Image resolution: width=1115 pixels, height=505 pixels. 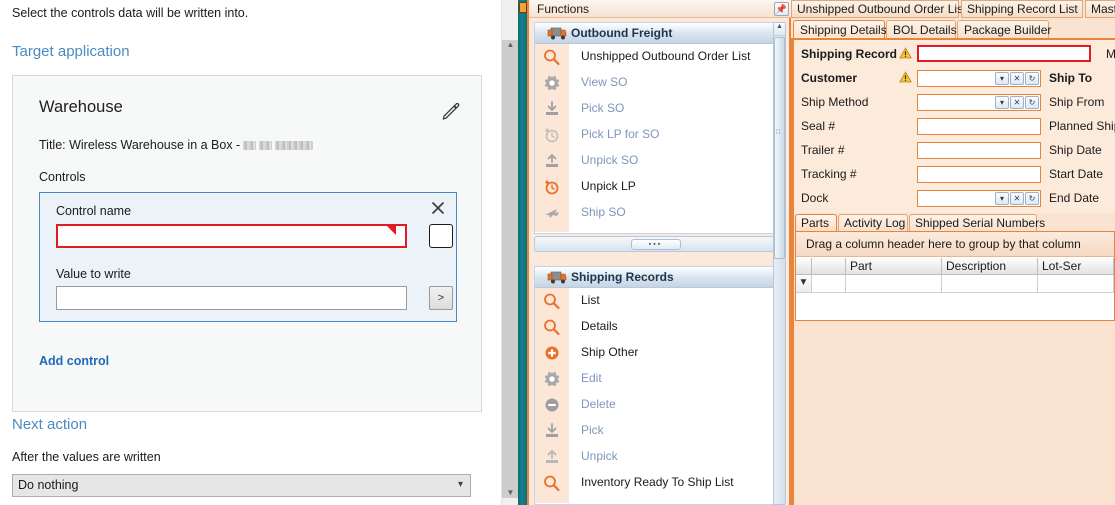 What do you see at coordinates (655, 187) in the screenshot?
I see `function-item-unpick-lp: Unpick LP` at bounding box center [655, 187].